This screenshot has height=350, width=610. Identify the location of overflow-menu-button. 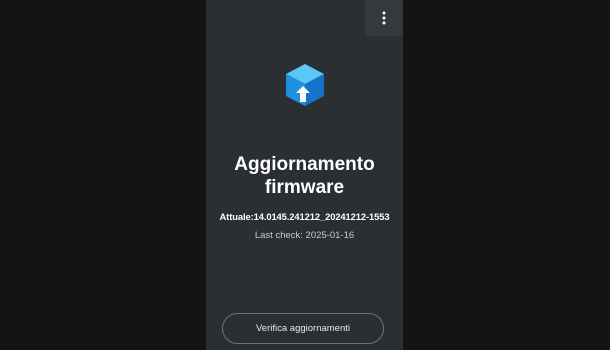
(384, 18).